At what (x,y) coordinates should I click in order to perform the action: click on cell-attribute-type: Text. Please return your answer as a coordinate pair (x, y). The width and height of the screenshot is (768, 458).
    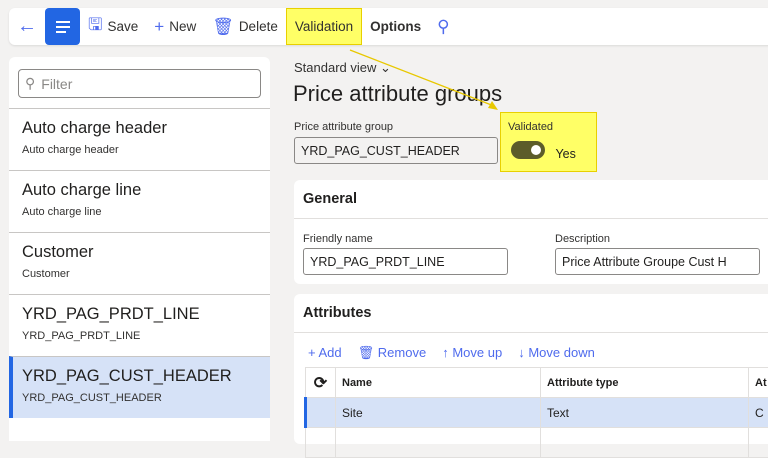
    Looking at the image, I should click on (645, 413).